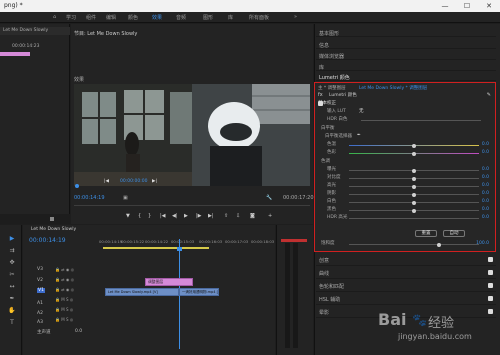  What do you see at coordinates (406, 66) in the screenshot?
I see `panel-libraries: 库` at bounding box center [406, 66].